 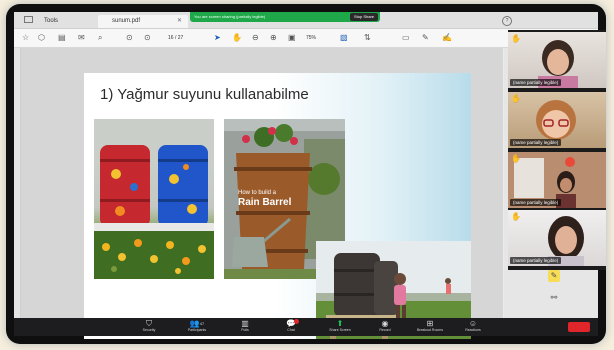 I want to click on page-up-icon: ⊙, so click(x=129, y=38).